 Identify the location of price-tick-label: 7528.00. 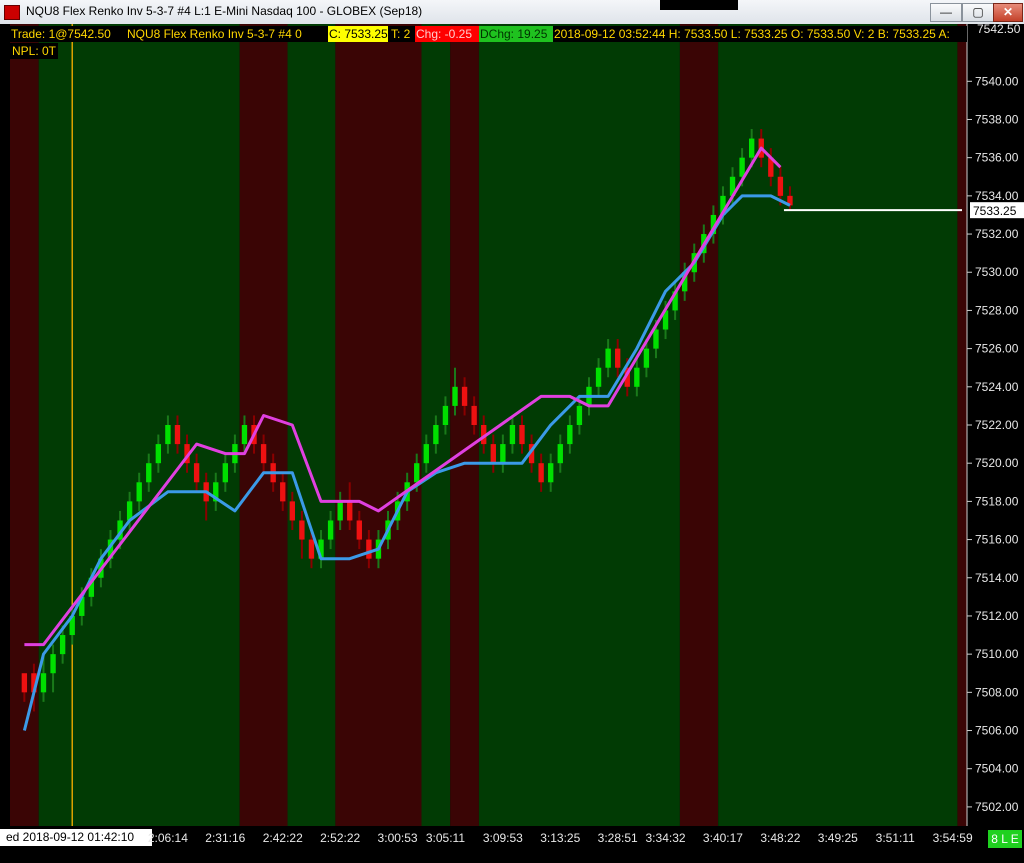
(997, 310).